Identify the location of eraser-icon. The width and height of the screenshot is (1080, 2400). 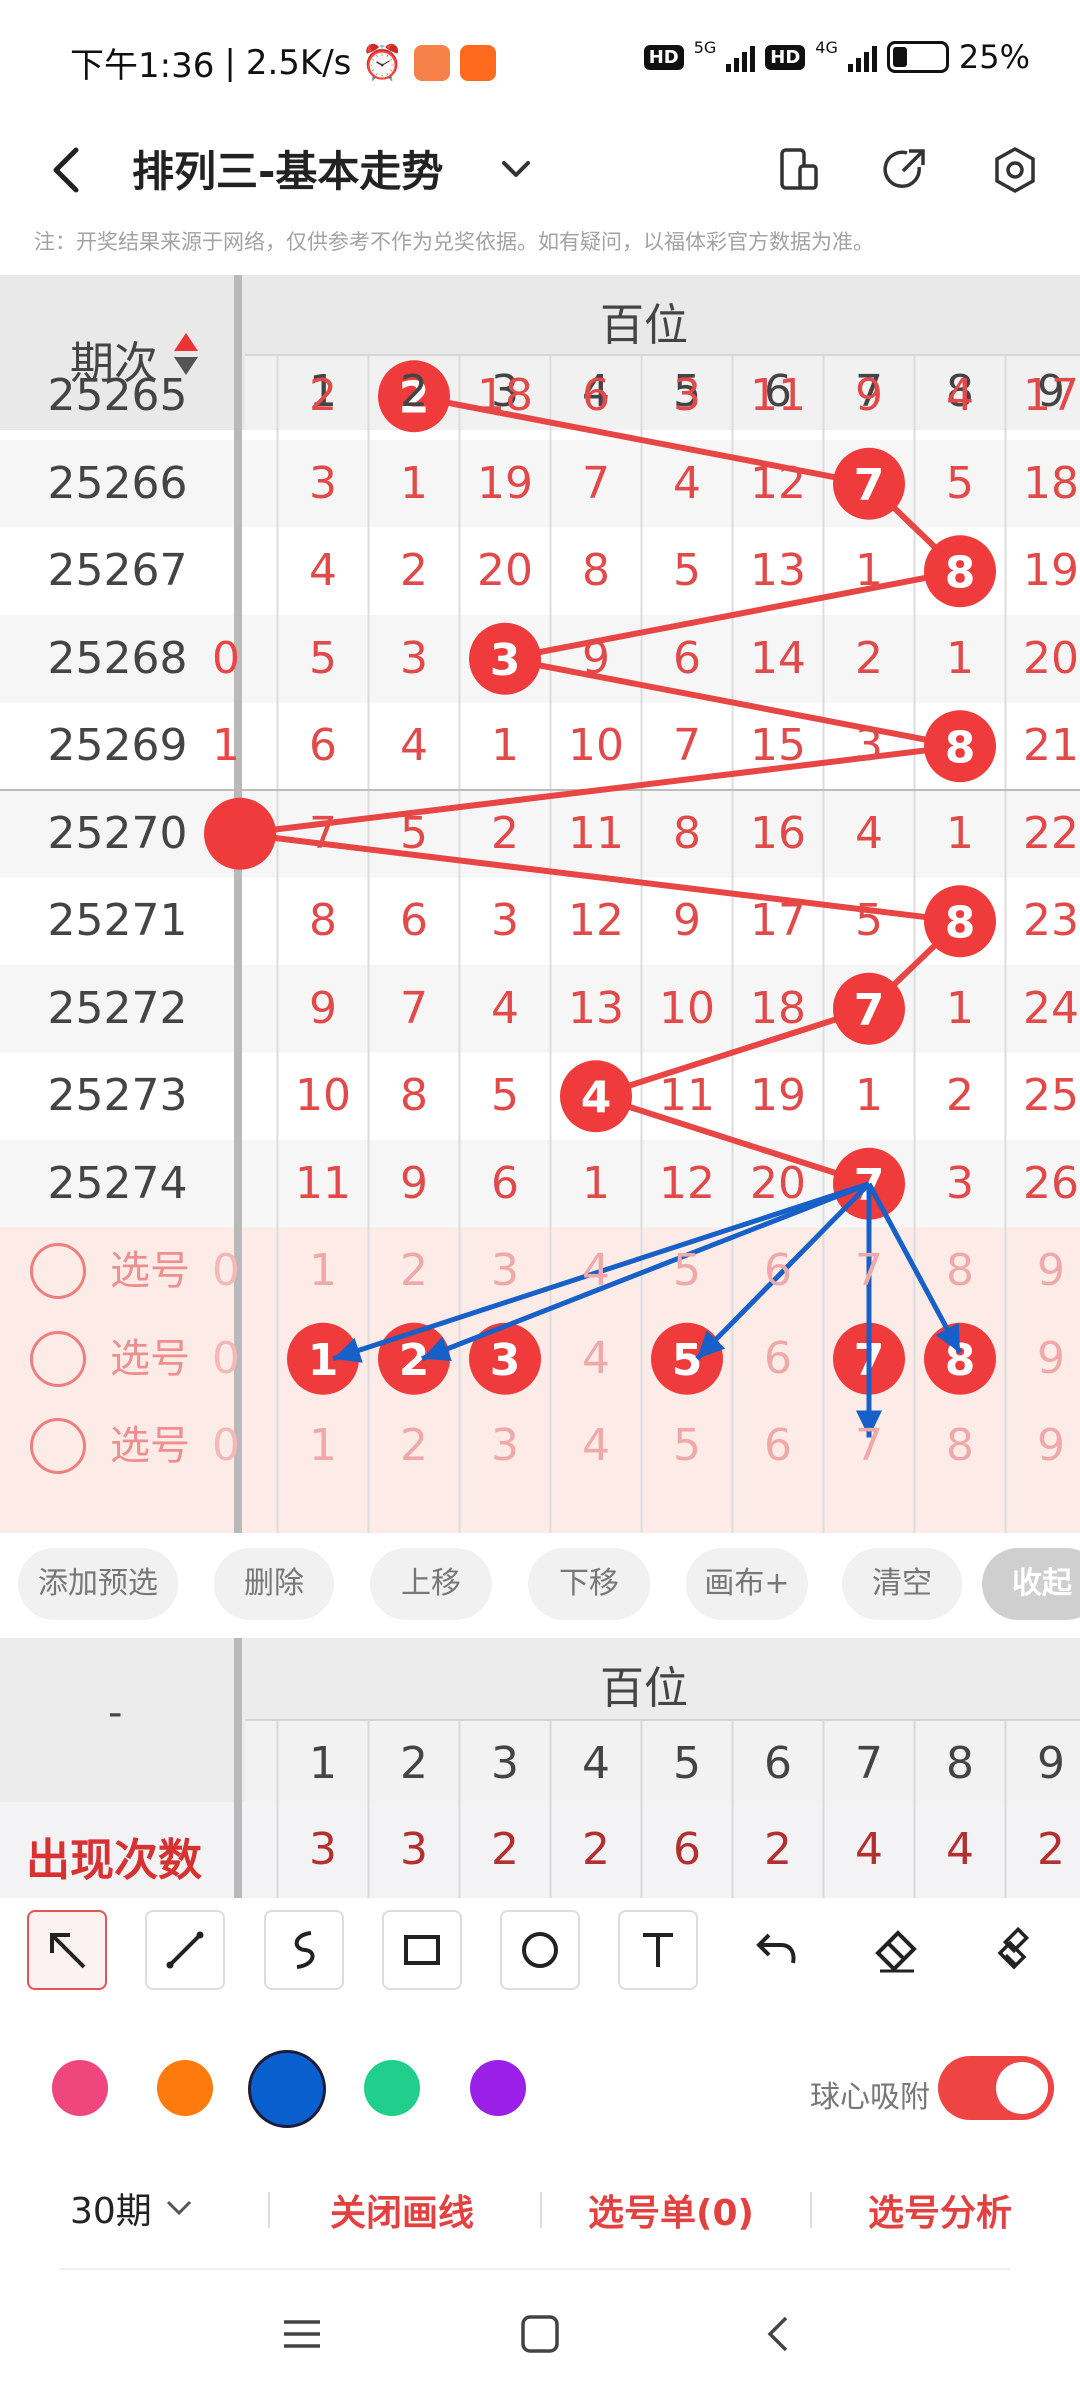
(895, 1950).